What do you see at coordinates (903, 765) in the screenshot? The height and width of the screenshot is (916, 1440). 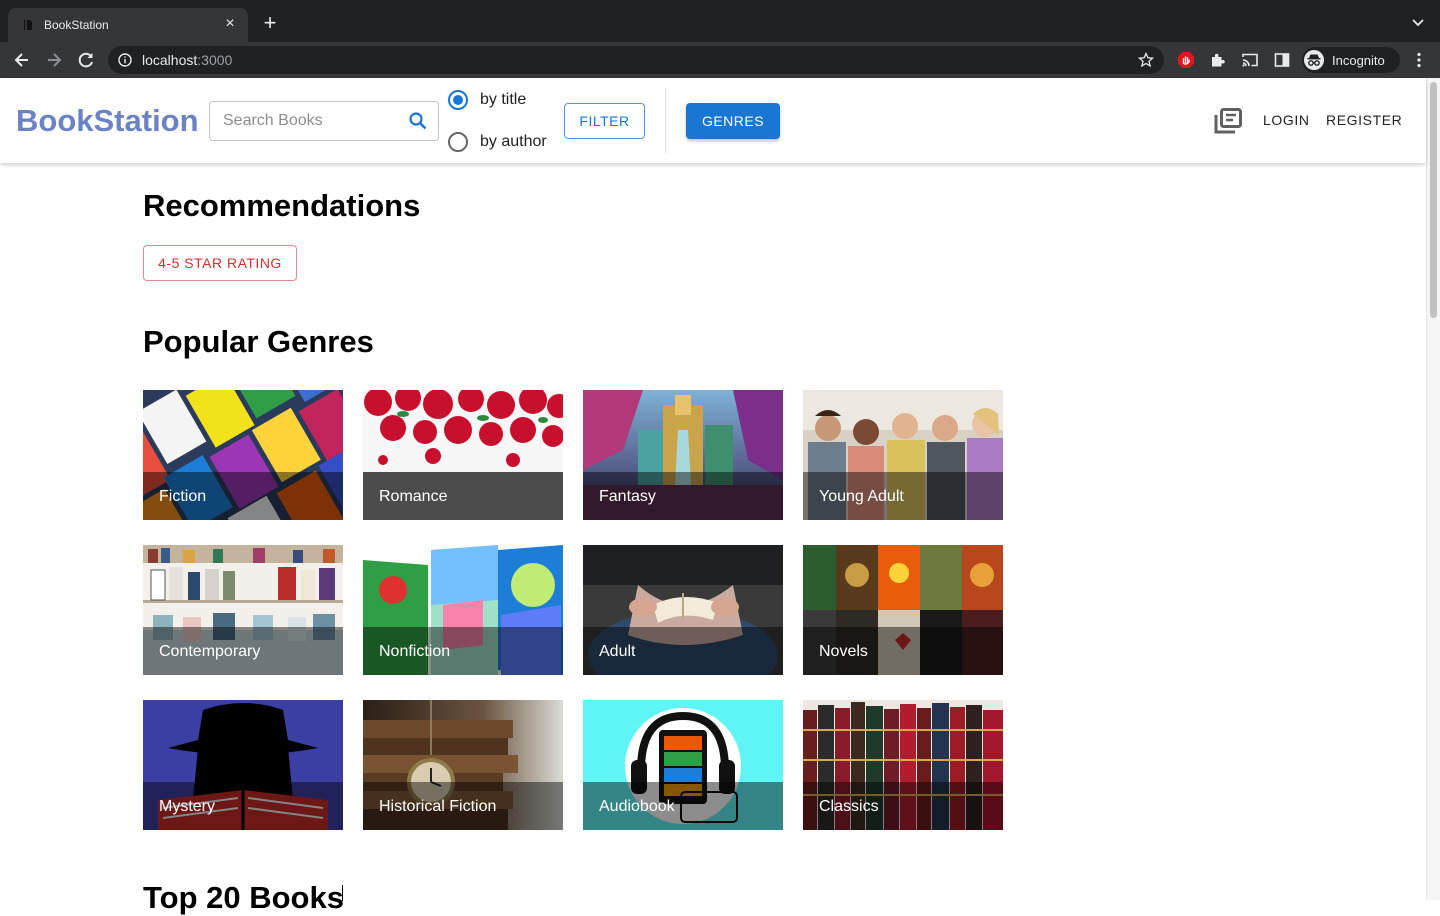 I see `genre-card-classics: Classics` at bounding box center [903, 765].